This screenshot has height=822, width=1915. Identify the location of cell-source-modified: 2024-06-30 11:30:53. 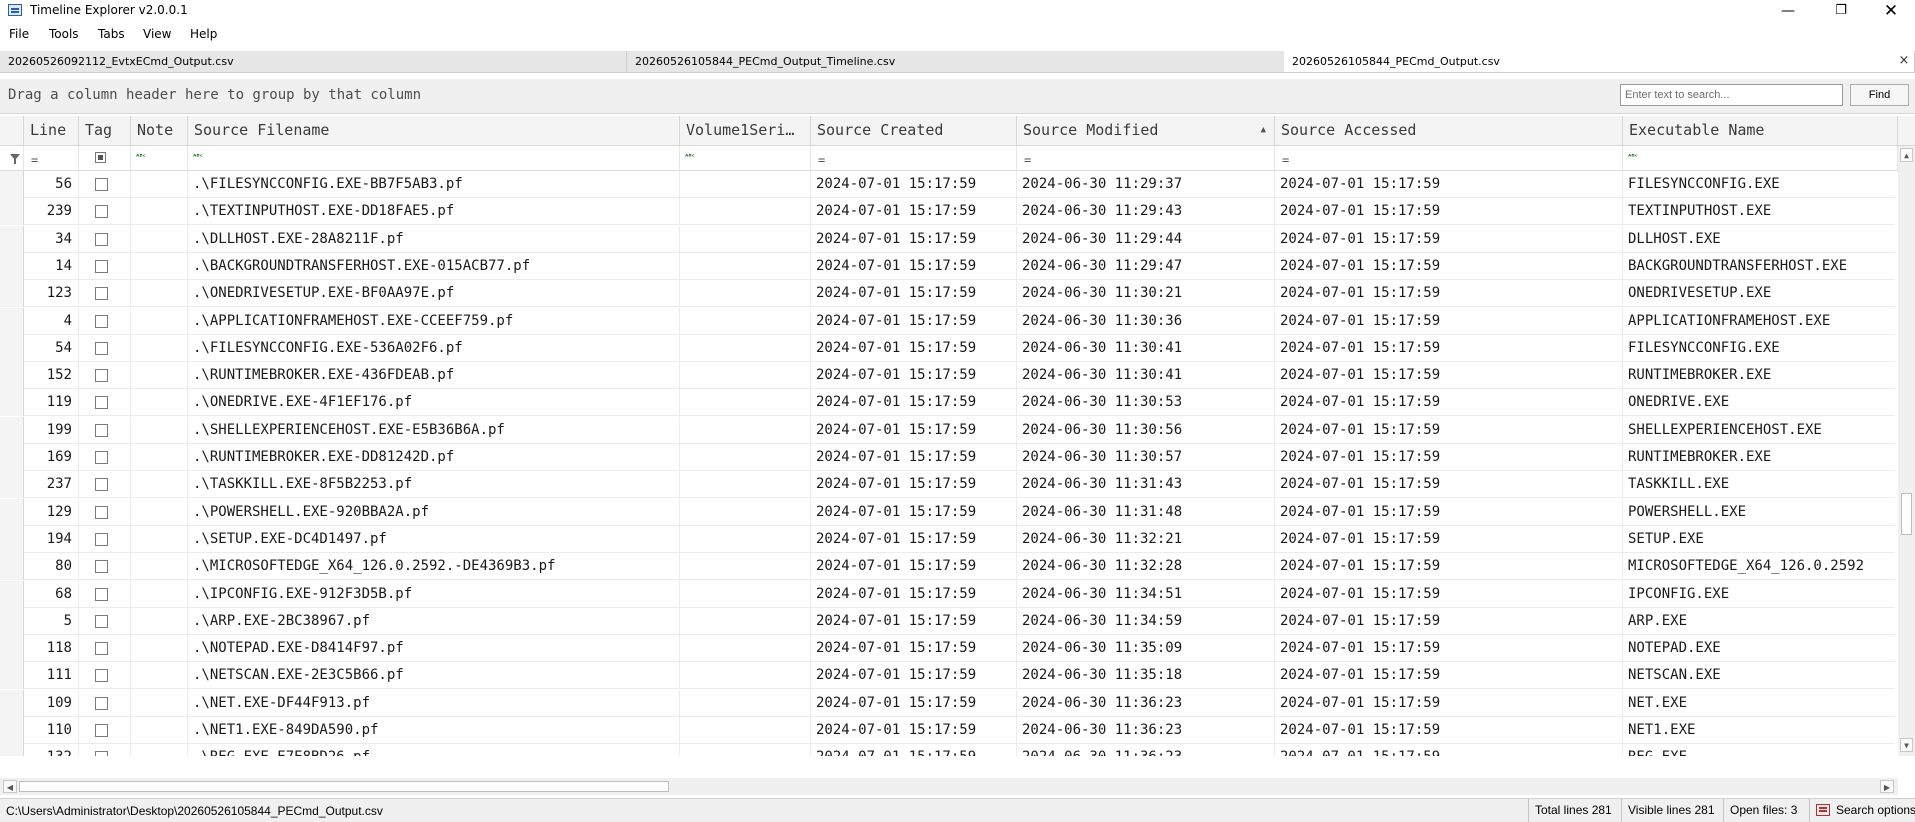
(1146, 402).